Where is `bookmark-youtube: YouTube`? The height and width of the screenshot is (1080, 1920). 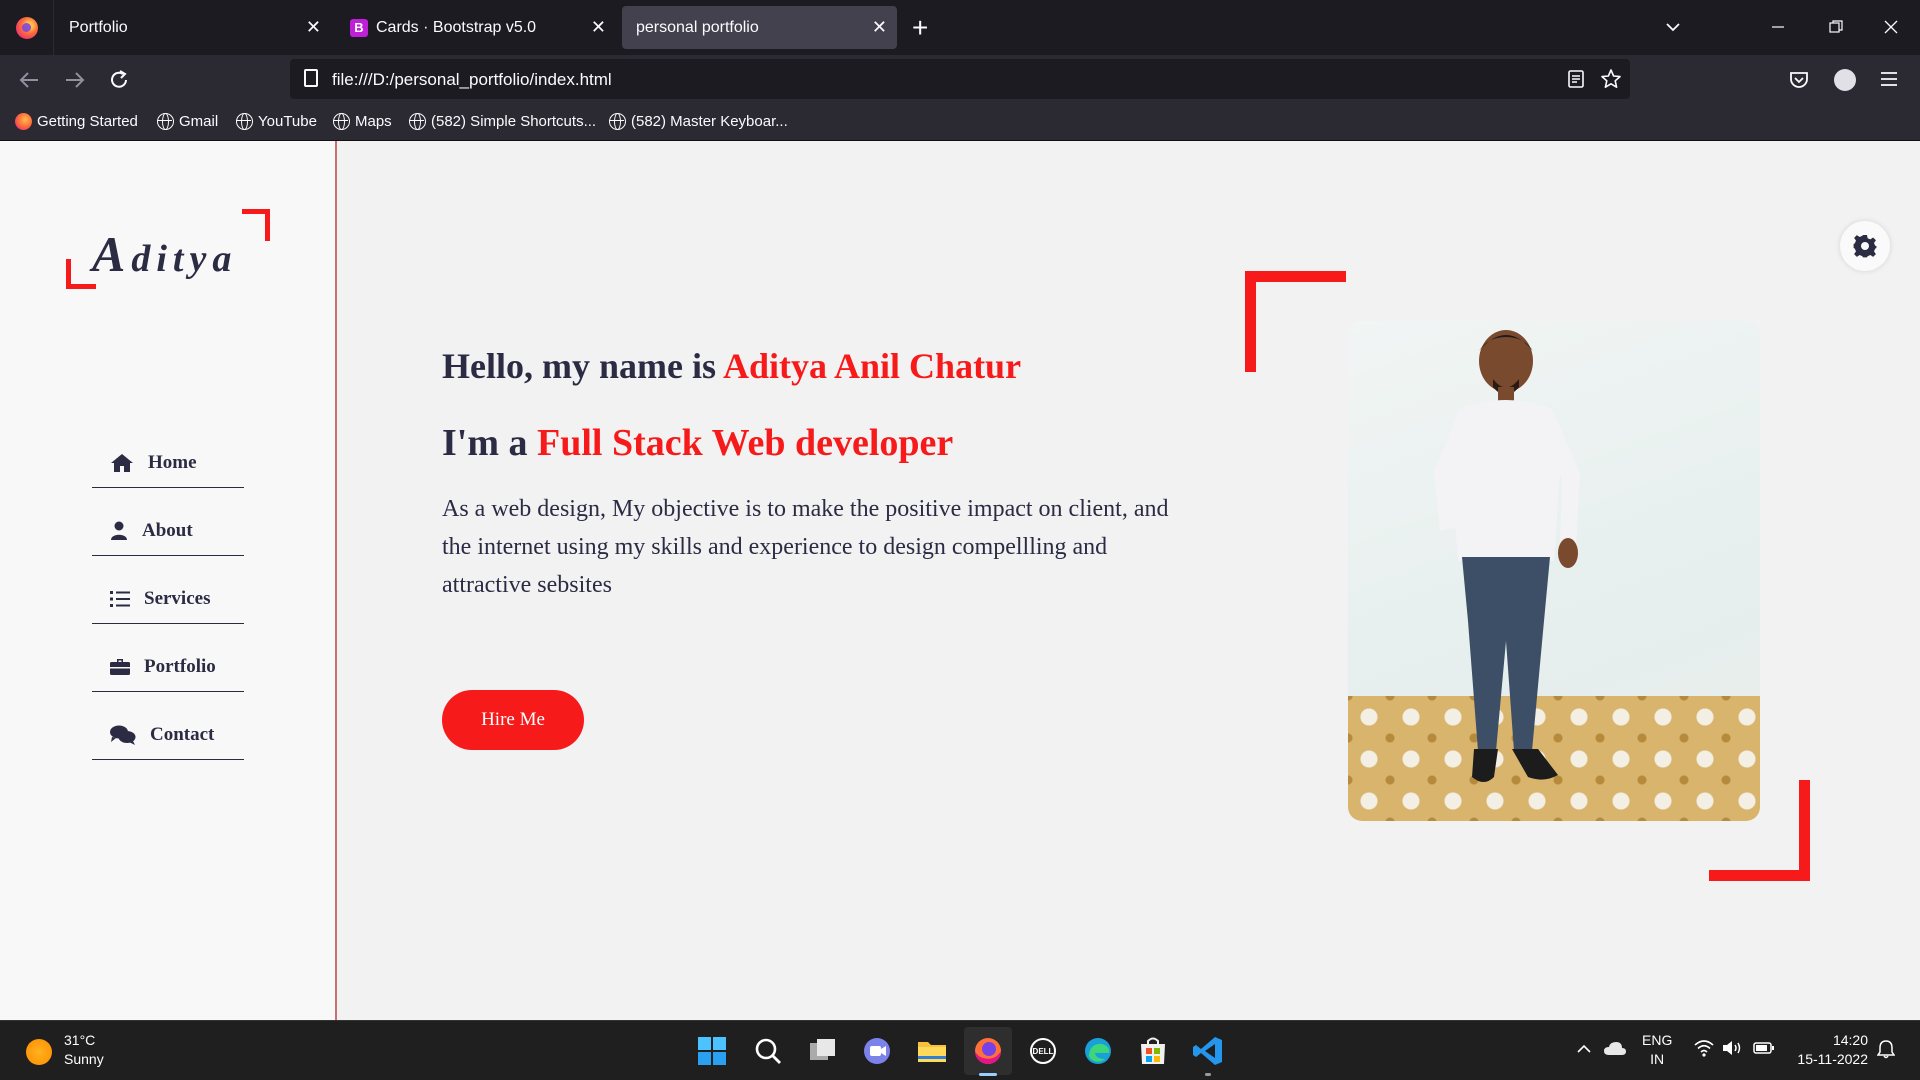
bookmark-youtube: YouTube is located at coordinates (276, 121).